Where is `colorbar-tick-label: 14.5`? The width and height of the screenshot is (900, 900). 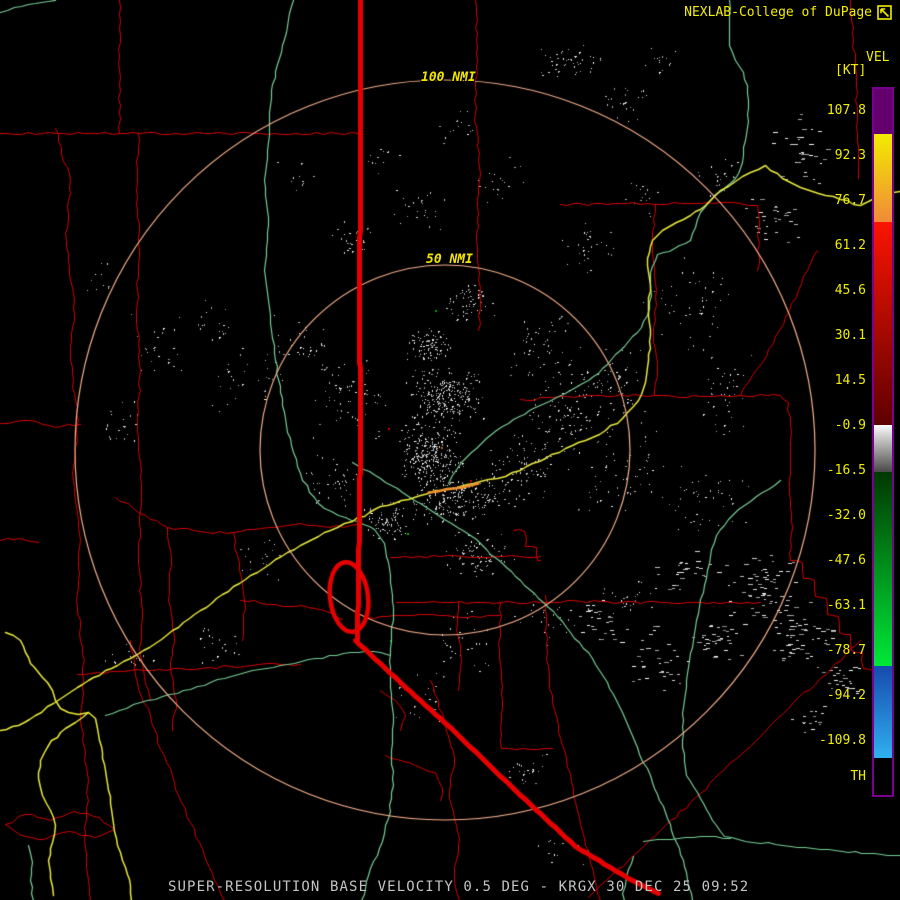
colorbar-tick-label: 14.5 is located at coordinates (850, 380).